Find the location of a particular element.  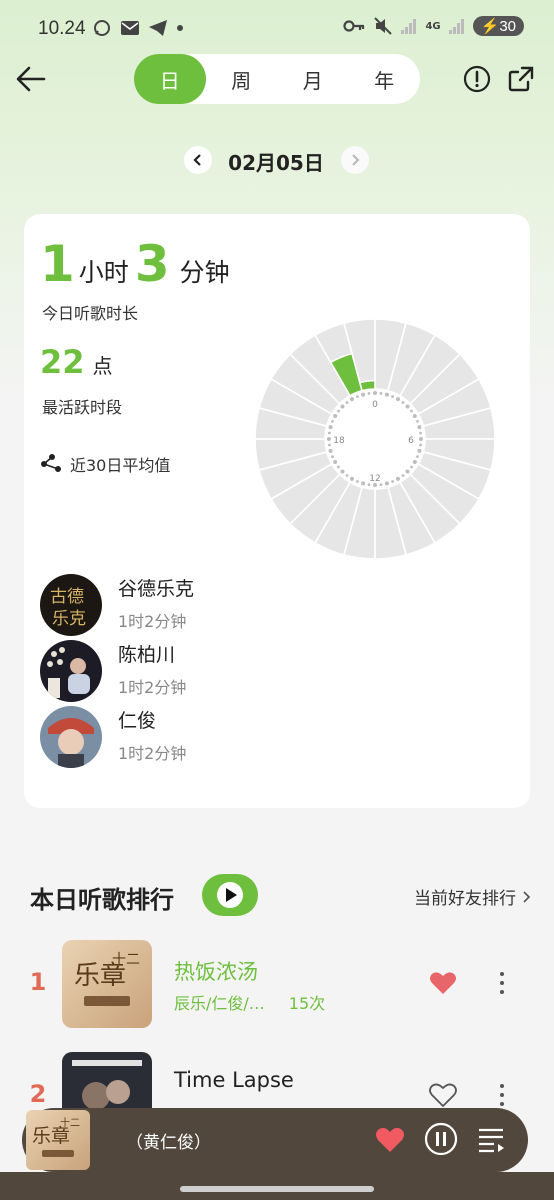

tab-1: 周 is located at coordinates (242, 79).